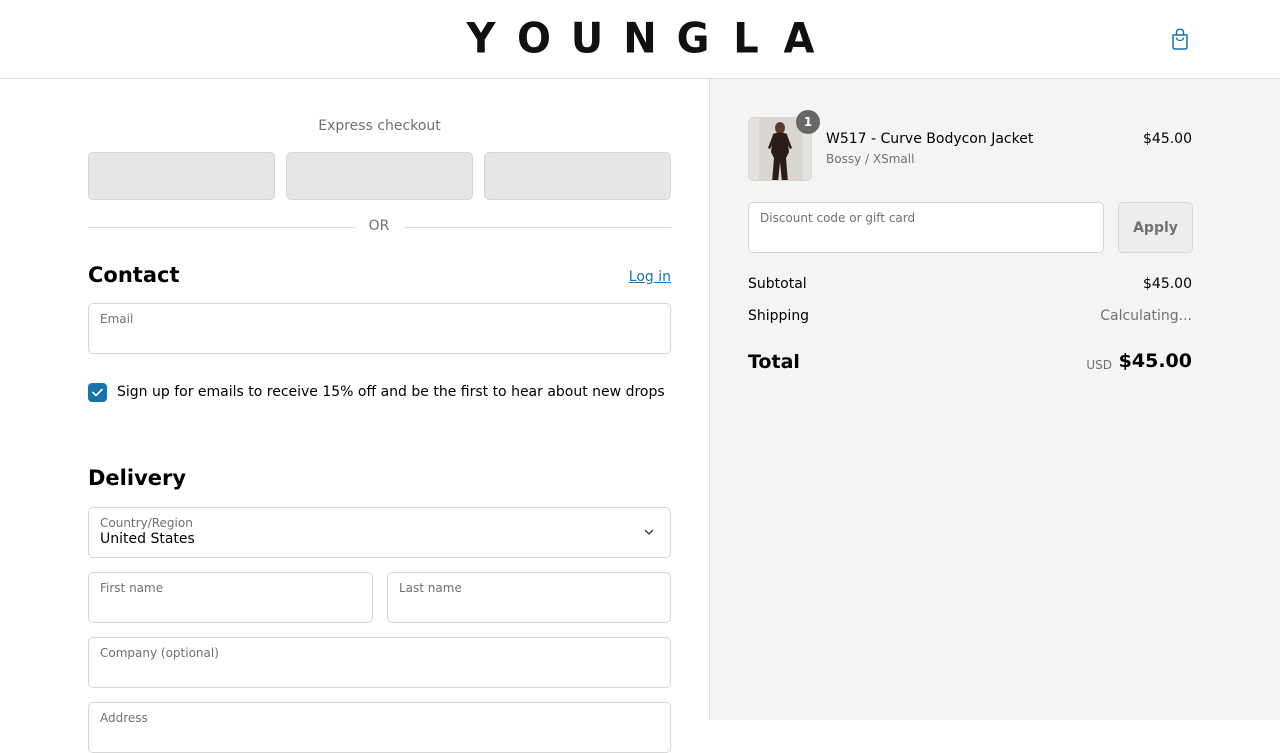 The height and width of the screenshot is (753, 1280). What do you see at coordinates (379, 532) in the screenshot?
I see `country-select: Country/Region United States` at bounding box center [379, 532].